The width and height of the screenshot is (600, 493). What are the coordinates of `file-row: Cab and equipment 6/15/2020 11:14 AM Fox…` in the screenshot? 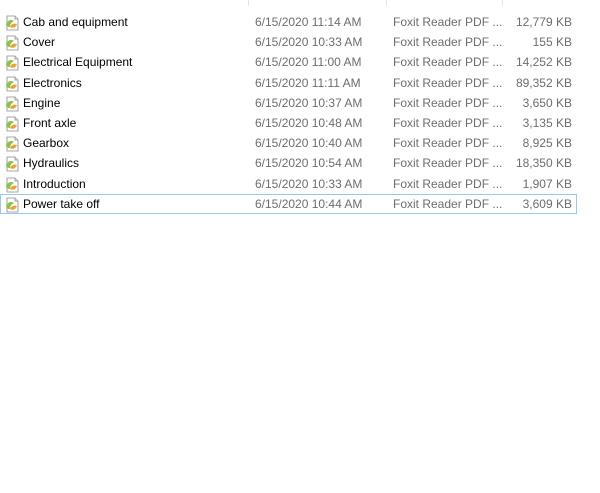 It's located at (288, 22).